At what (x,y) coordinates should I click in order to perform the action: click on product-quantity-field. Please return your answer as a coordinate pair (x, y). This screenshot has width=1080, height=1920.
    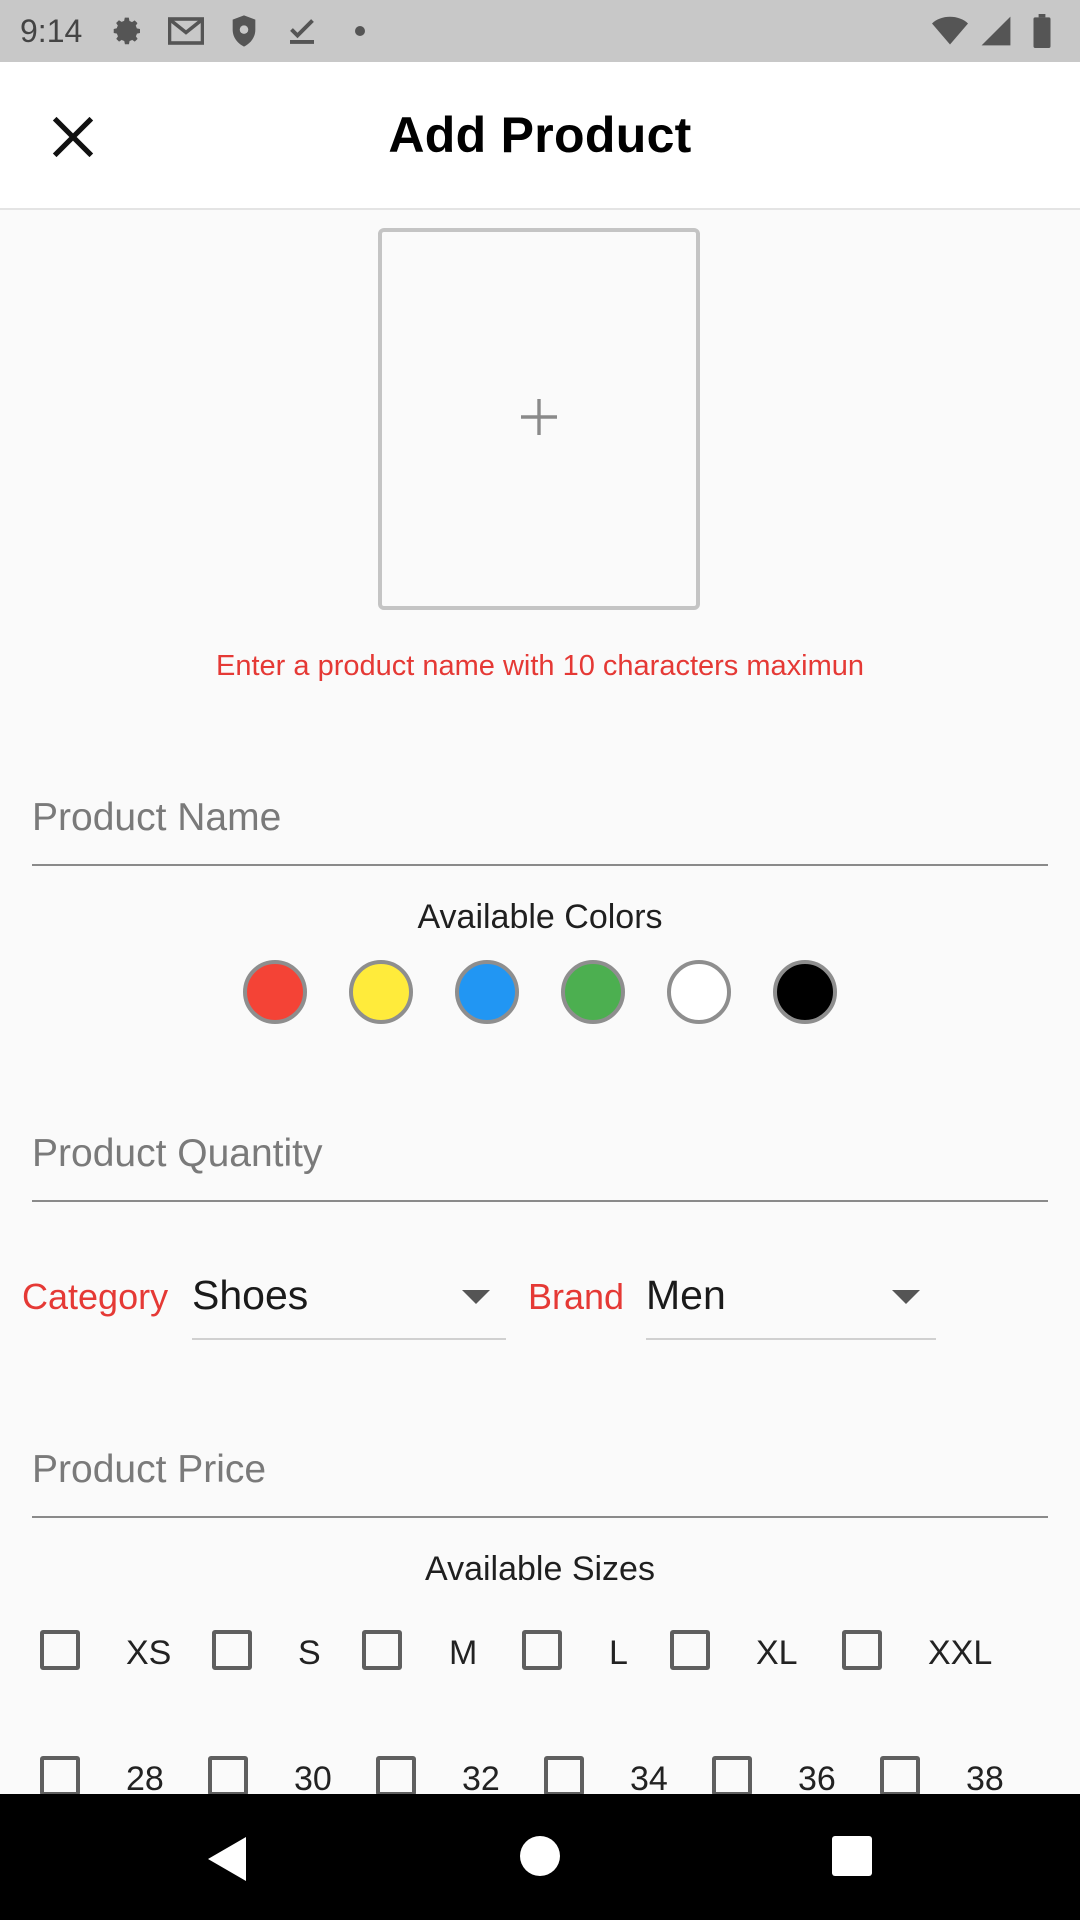
    Looking at the image, I should click on (540, 1157).